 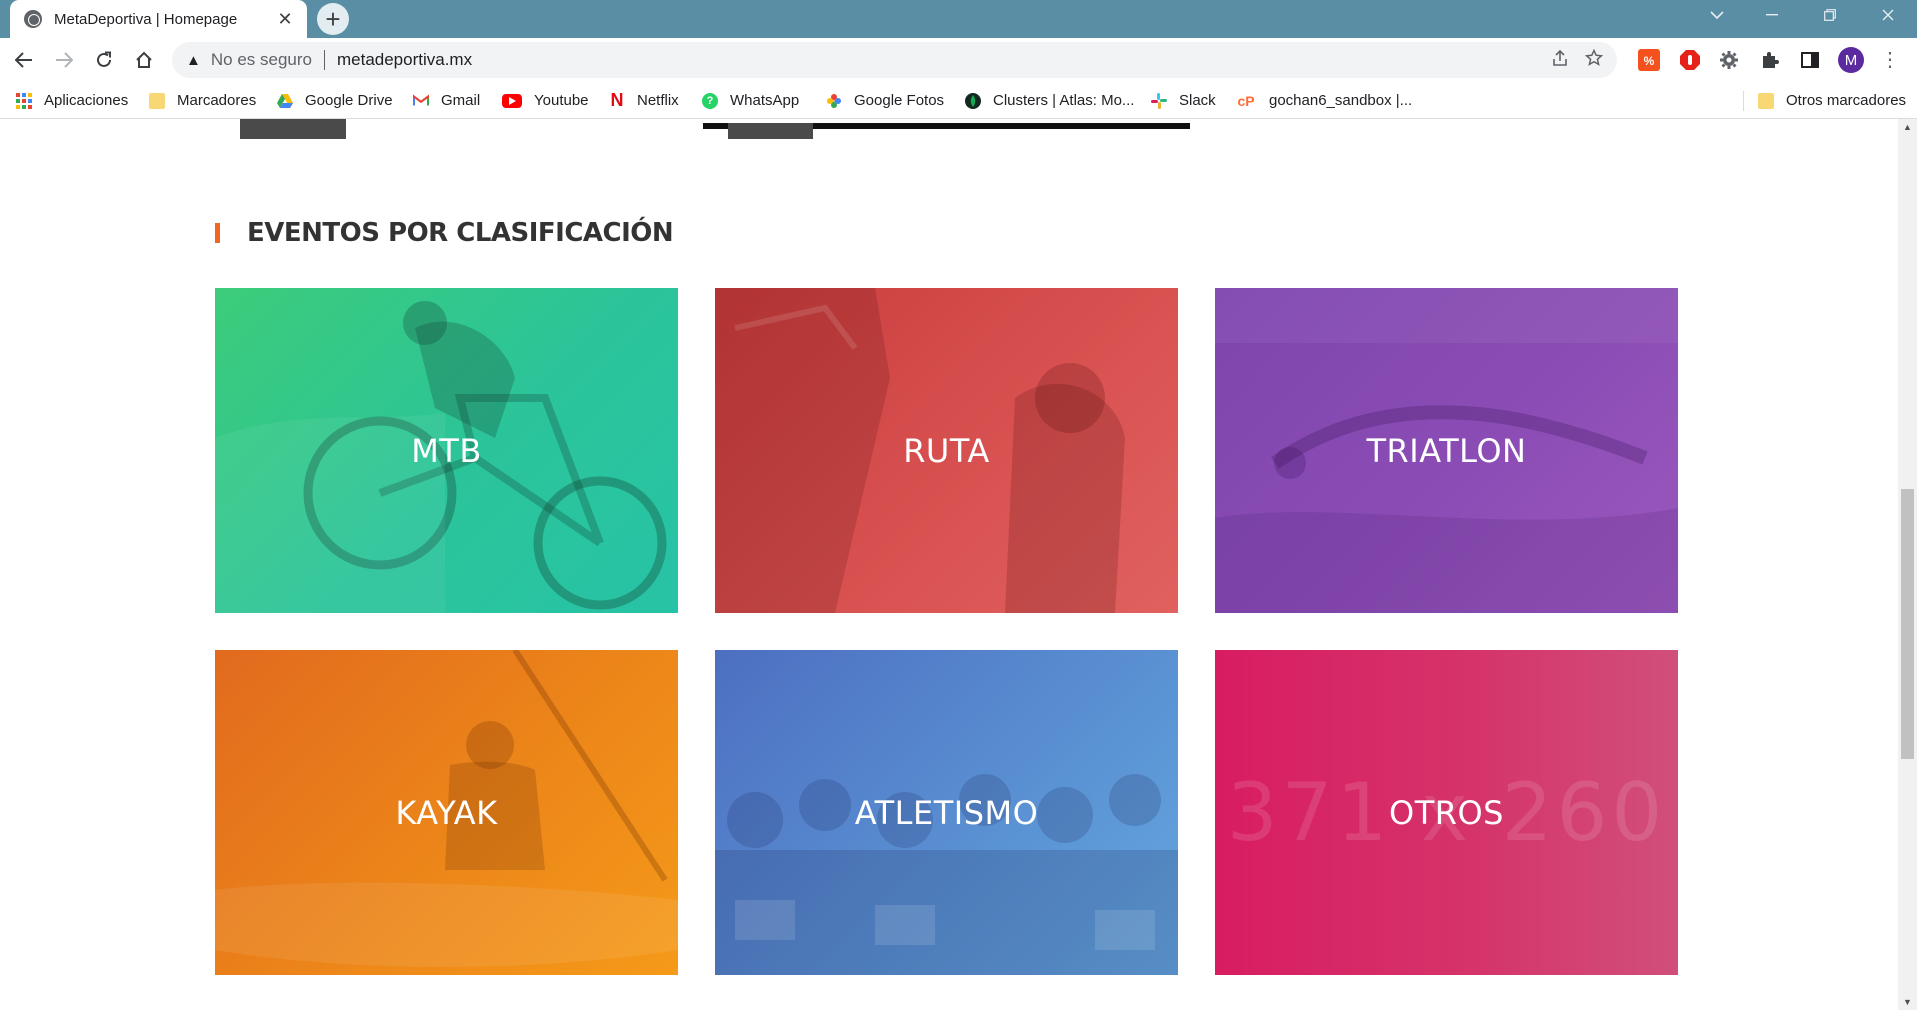 I want to click on globe-icon, so click(x=33, y=19).